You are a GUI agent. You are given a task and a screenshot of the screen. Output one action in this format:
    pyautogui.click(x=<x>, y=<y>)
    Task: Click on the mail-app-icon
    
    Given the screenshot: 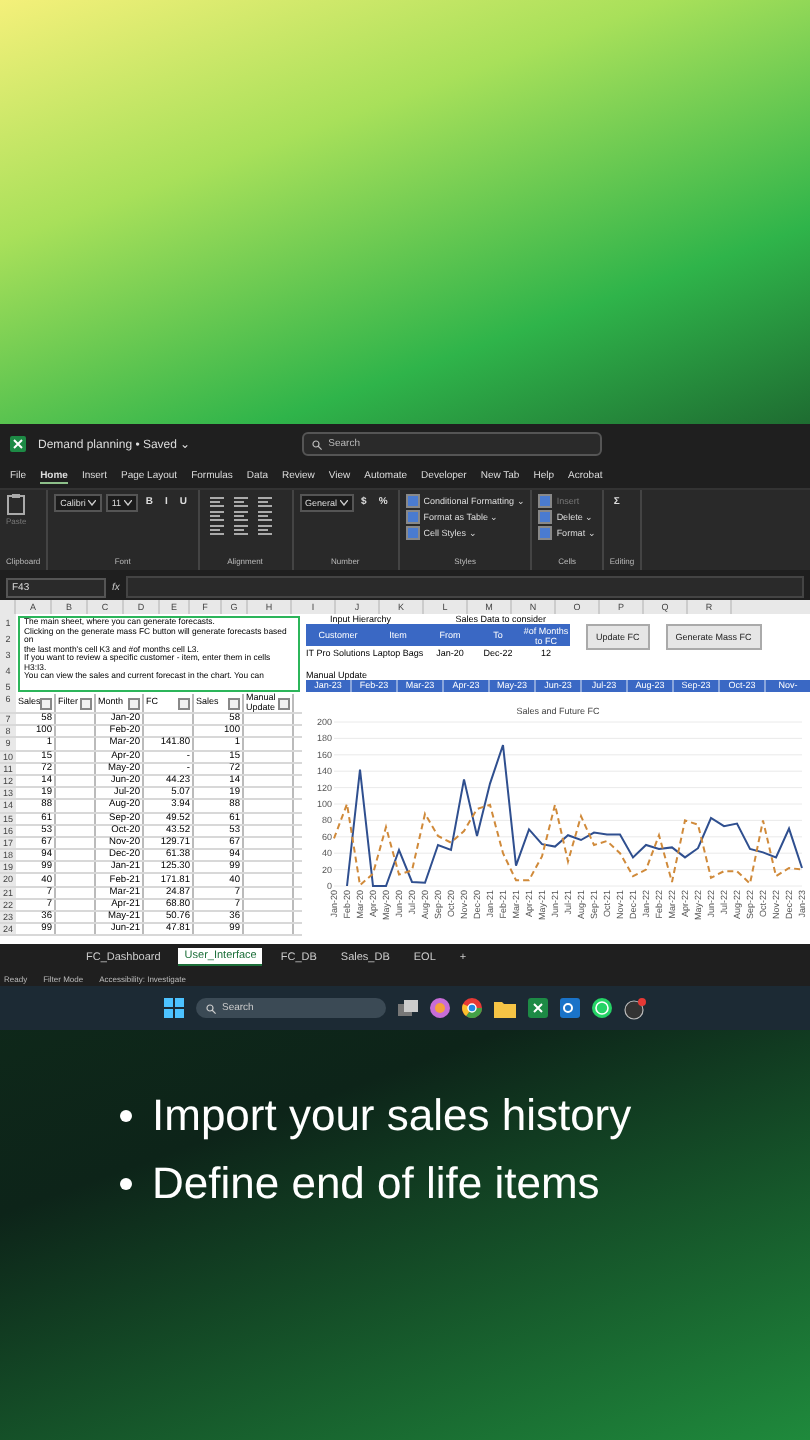 What is the action you would take?
    pyautogui.click(x=570, y=1008)
    